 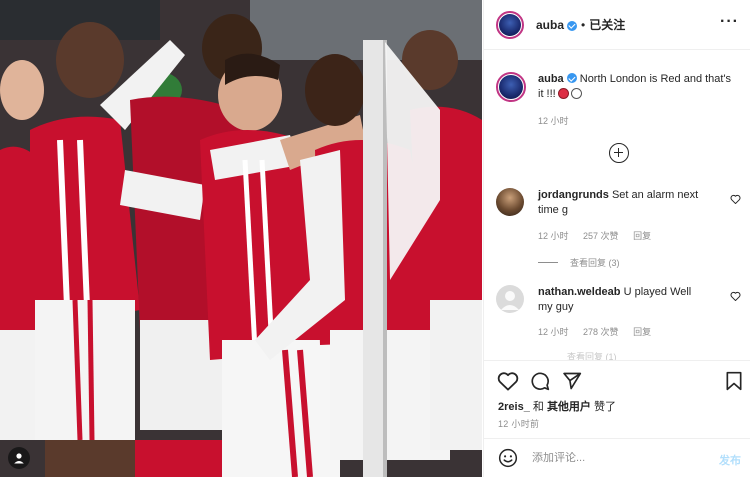 I want to click on add-circle-icon, so click(x=619, y=153).